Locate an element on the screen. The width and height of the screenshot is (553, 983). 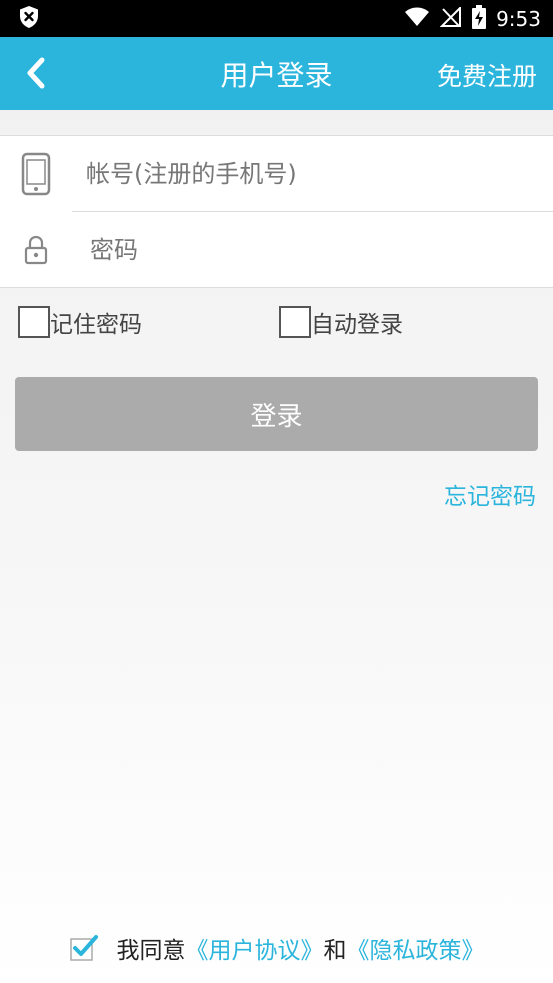
back-button is located at coordinates (36, 75).